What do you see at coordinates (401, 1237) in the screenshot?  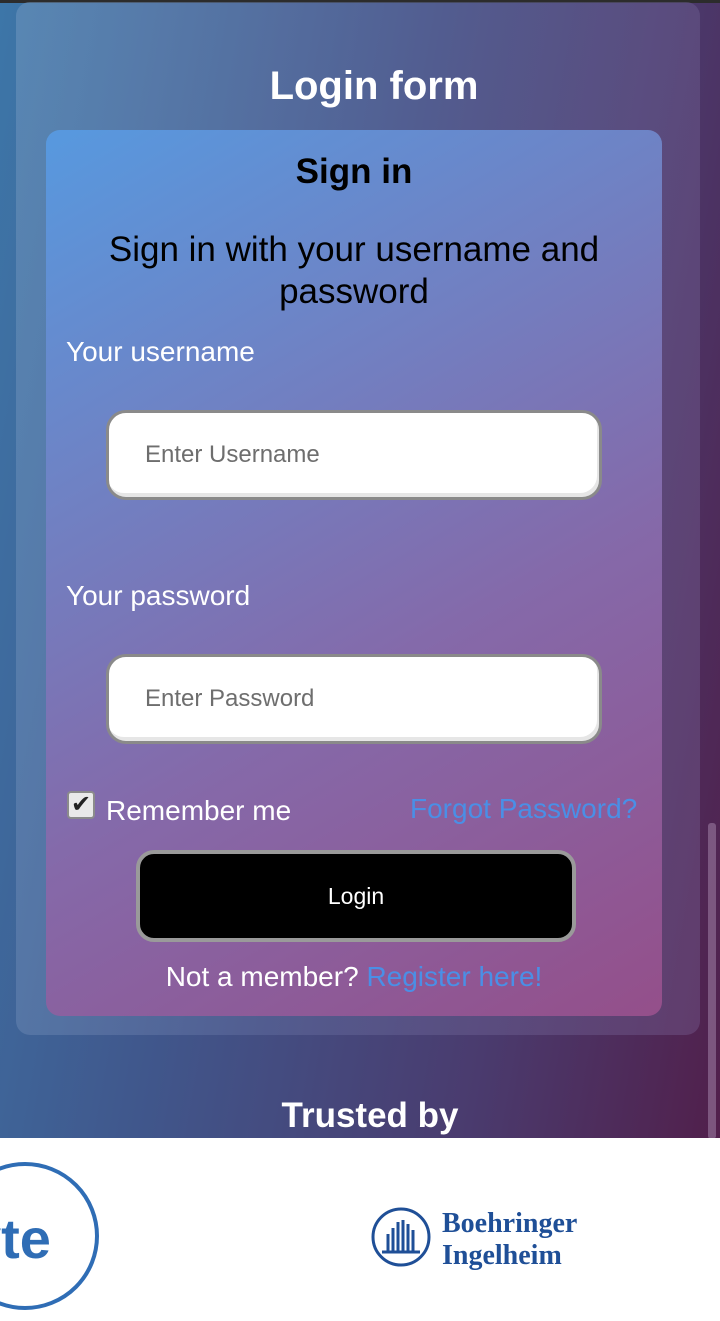 I see `boehringer-emblem-icon` at bounding box center [401, 1237].